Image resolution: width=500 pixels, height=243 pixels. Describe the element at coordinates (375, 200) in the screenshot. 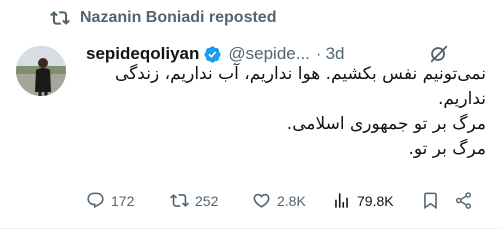

I see `views-count: 79.8K` at that location.